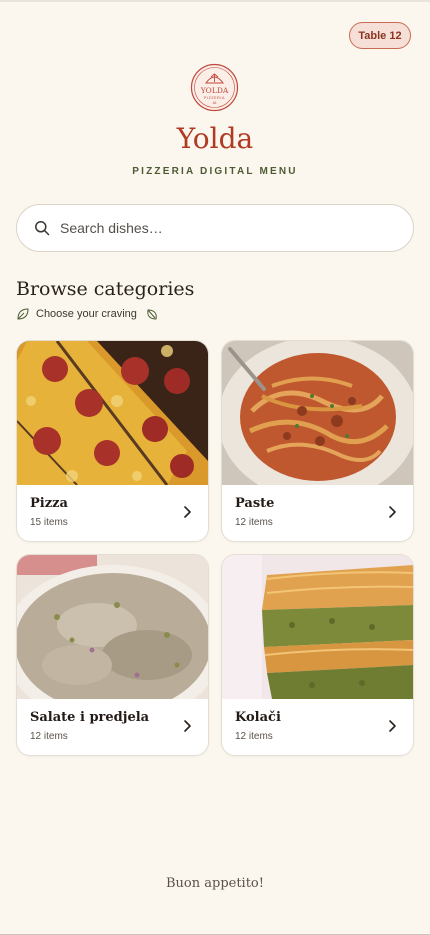 The image size is (430, 935). I want to click on baklava-photo, so click(317, 627).